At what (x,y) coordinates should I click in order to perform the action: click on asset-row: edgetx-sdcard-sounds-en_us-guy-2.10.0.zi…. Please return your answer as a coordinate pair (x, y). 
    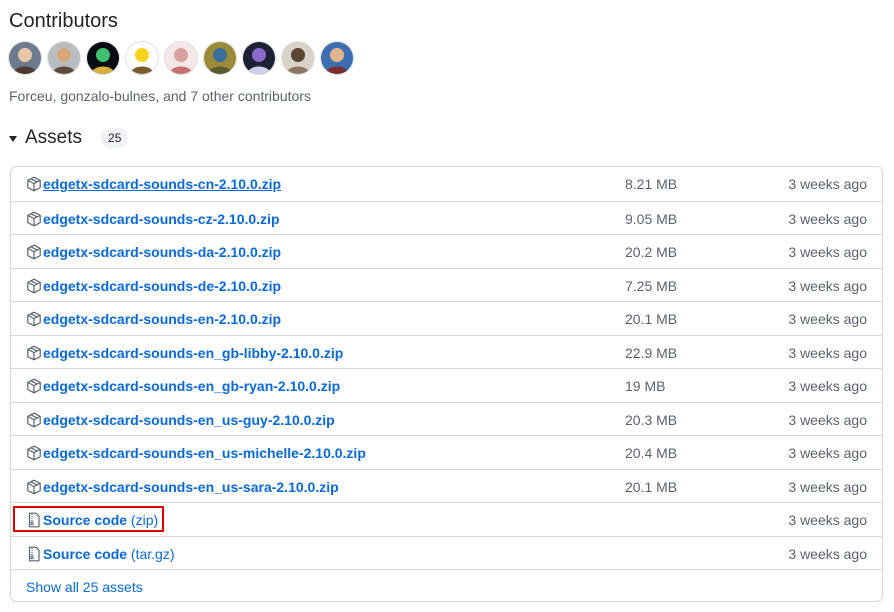
    Looking at the image, I should click on (446, 419).